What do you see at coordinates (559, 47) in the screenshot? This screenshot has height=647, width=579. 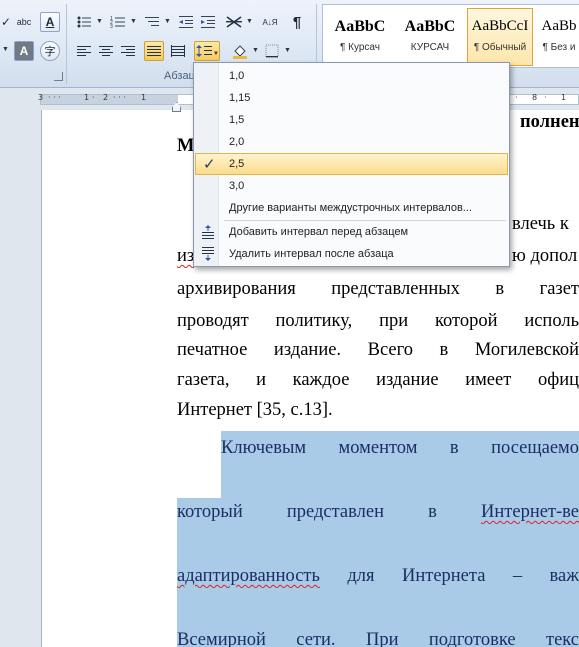 I see `style-name: ¶ Без и` at bounding box center [559, 47].